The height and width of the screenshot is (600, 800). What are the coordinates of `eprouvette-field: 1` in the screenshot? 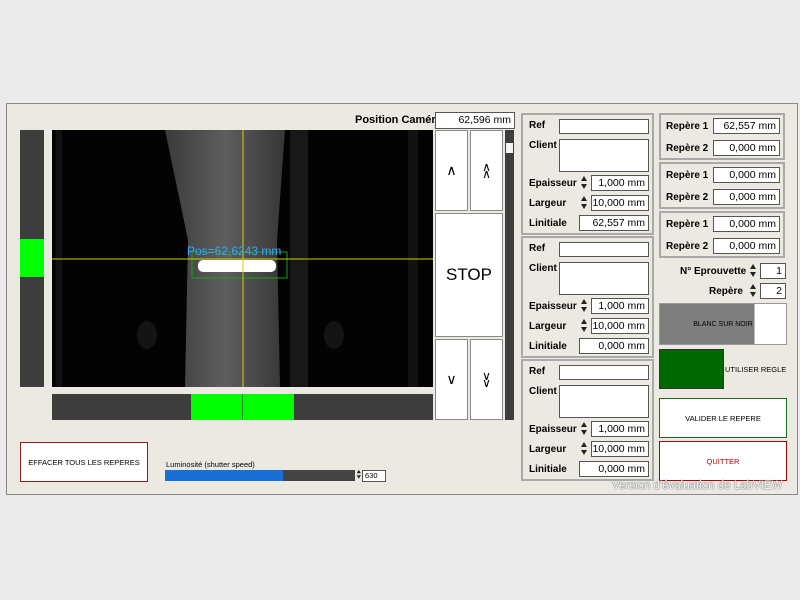 It's located at (773, 271).